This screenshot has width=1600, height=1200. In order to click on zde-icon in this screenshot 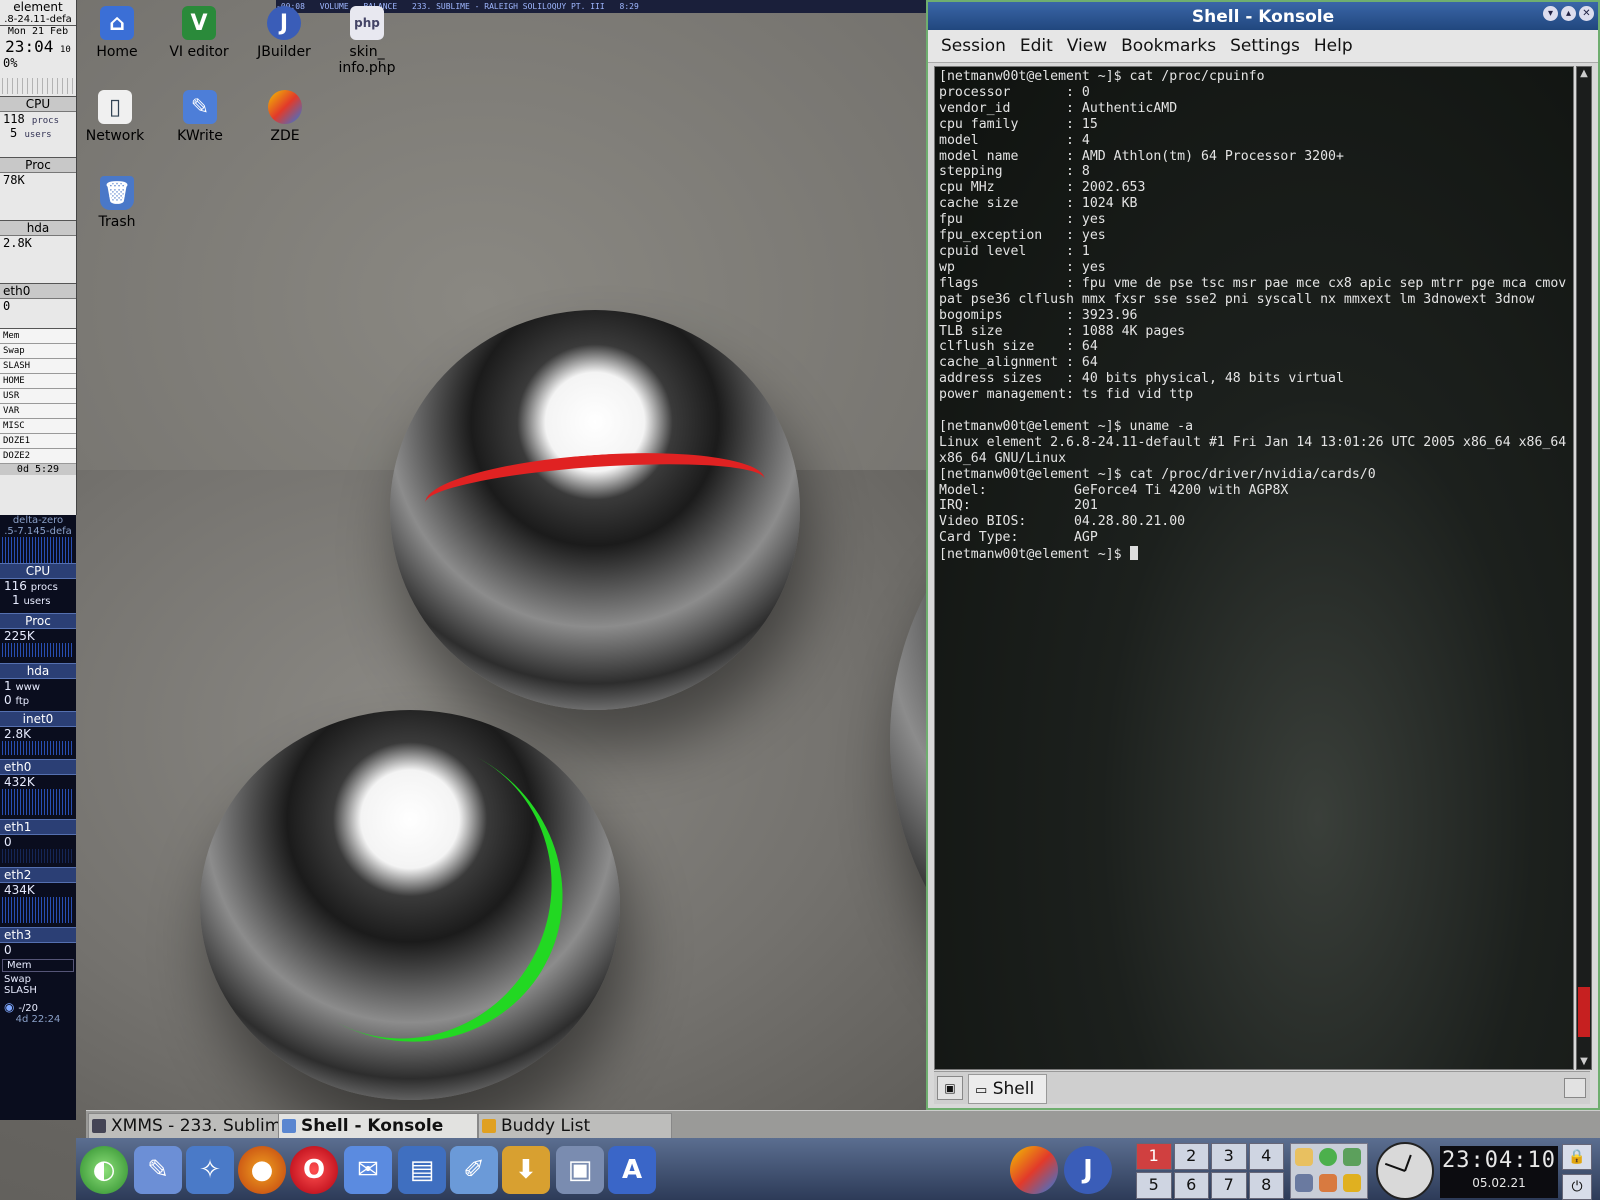, I will do `click(285, 107)`.